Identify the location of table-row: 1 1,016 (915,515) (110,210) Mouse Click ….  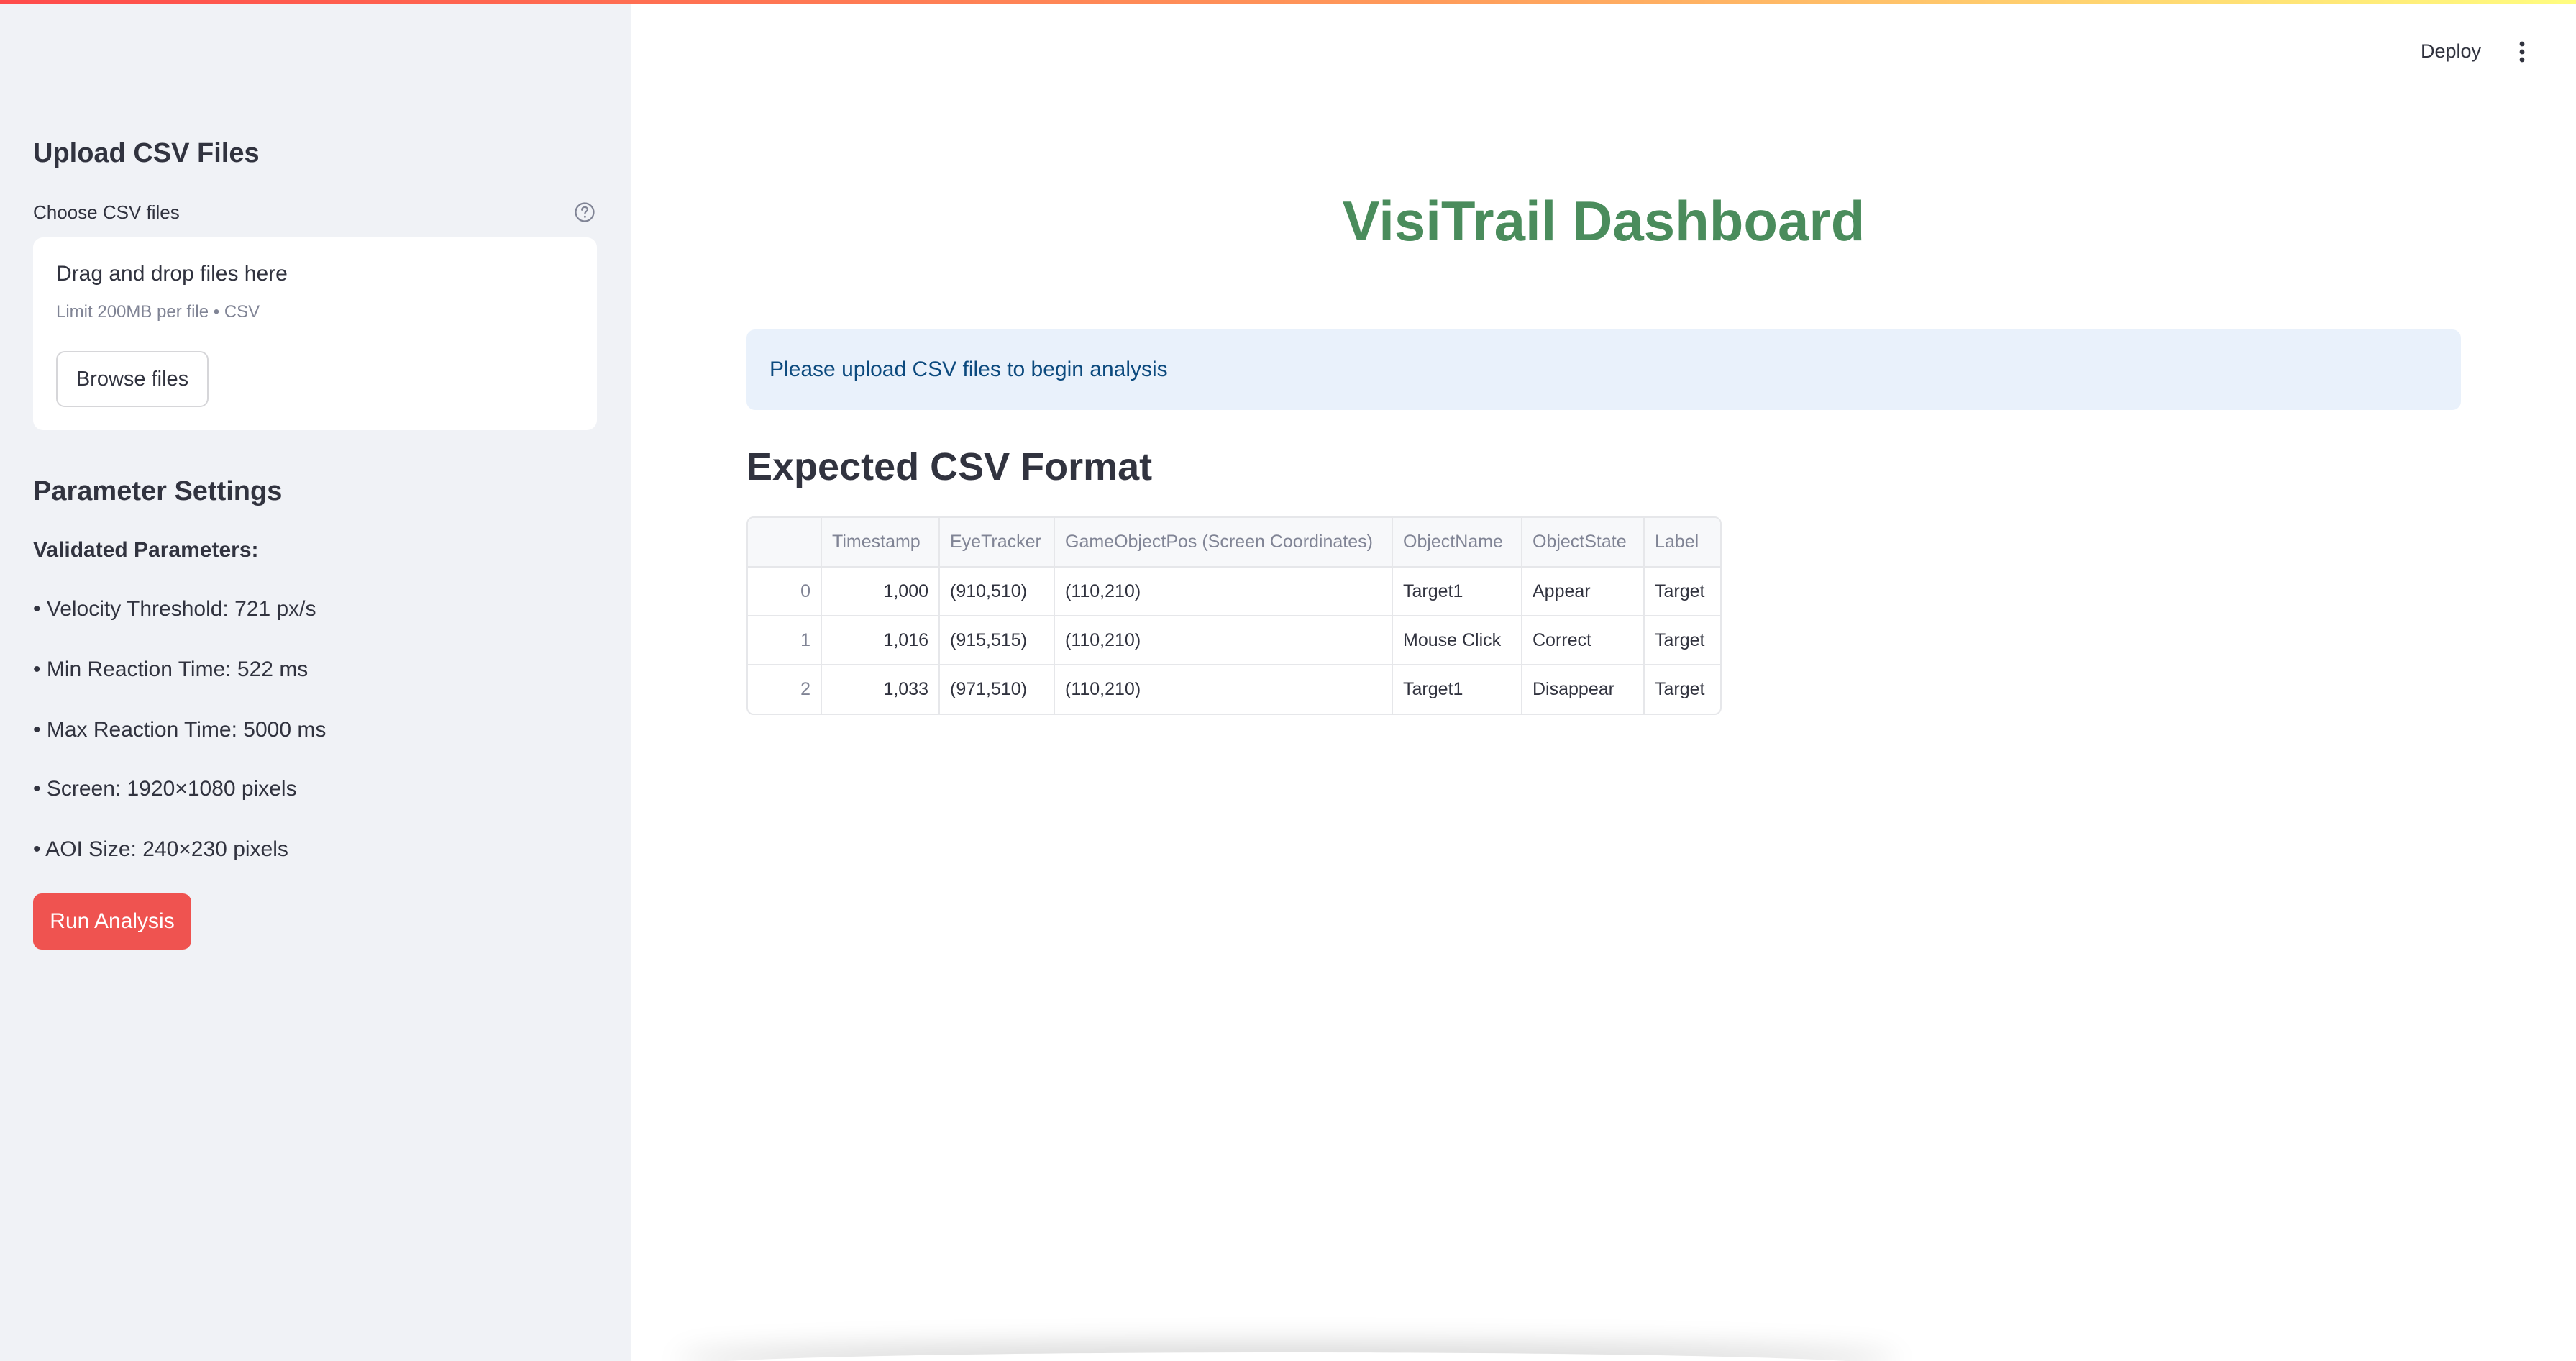
(1234, 640).